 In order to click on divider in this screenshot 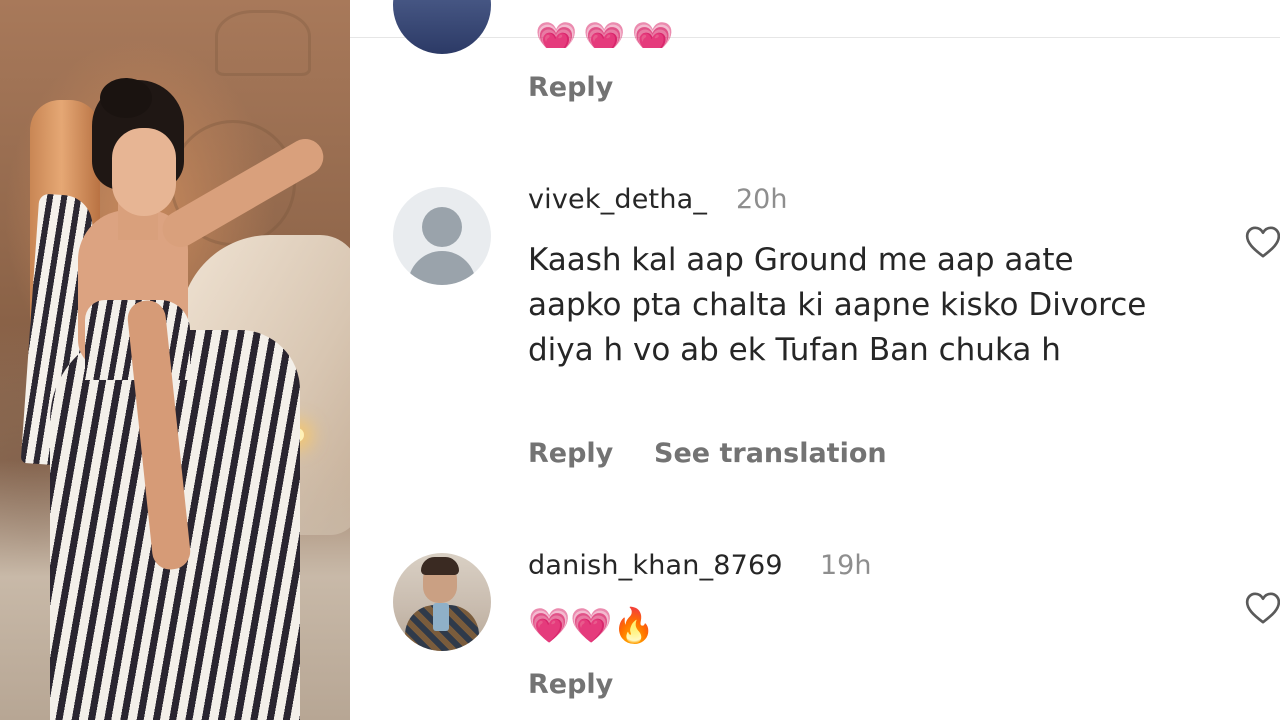, I will do `click(815, 37)`.